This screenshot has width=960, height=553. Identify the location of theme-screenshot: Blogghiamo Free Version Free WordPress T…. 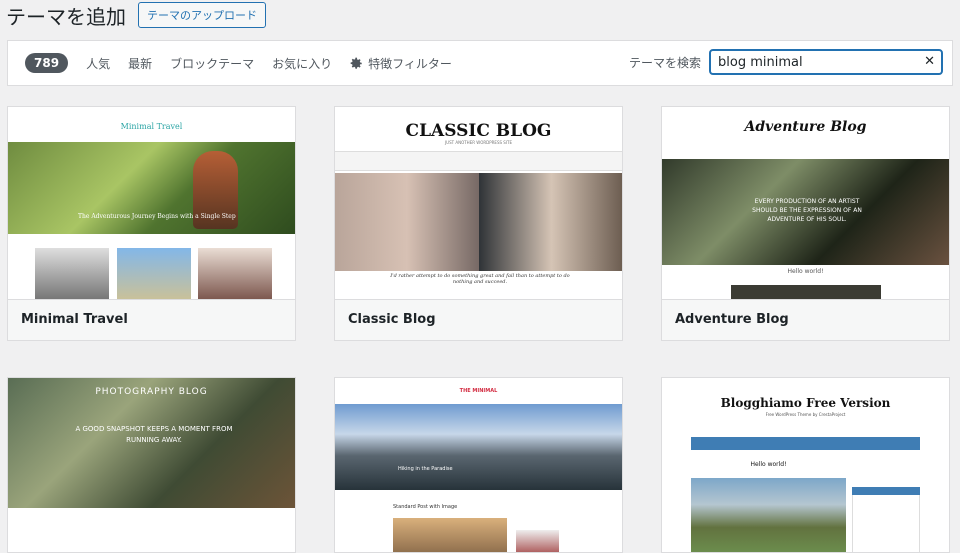
(805, 465).